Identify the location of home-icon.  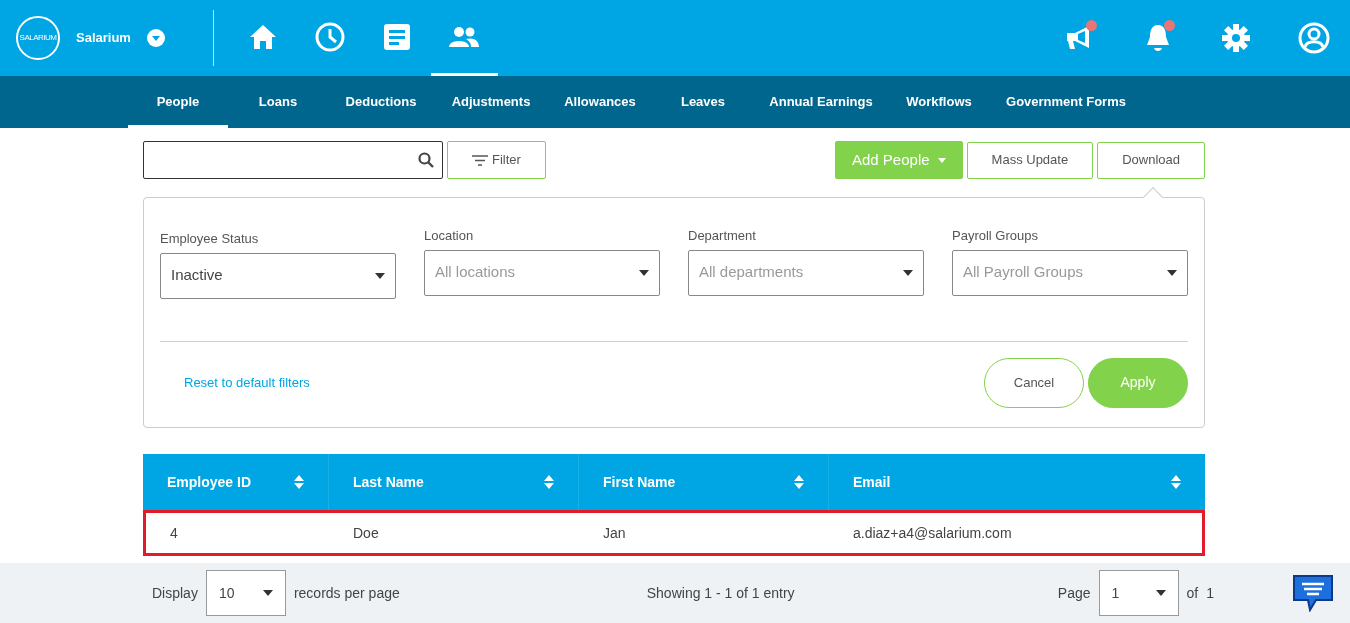
(263, 36).